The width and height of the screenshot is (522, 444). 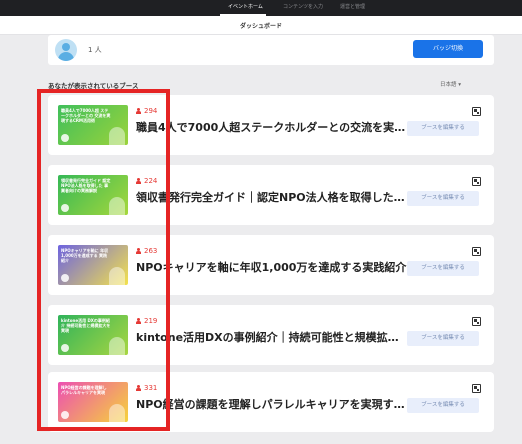 I want to click on booth-title: NPOキャリアを軸に年収1,000万を達成する実践紹介, so click(x=272, y=267).